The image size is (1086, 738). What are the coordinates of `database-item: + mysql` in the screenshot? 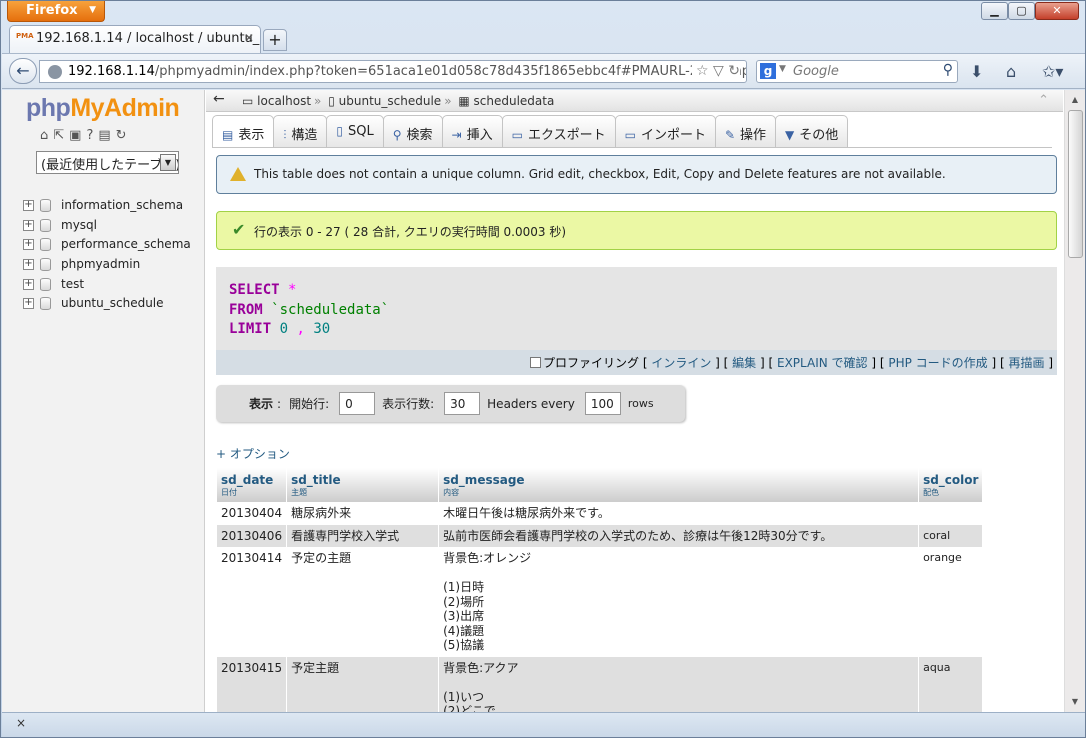 It's located at (106, 226).